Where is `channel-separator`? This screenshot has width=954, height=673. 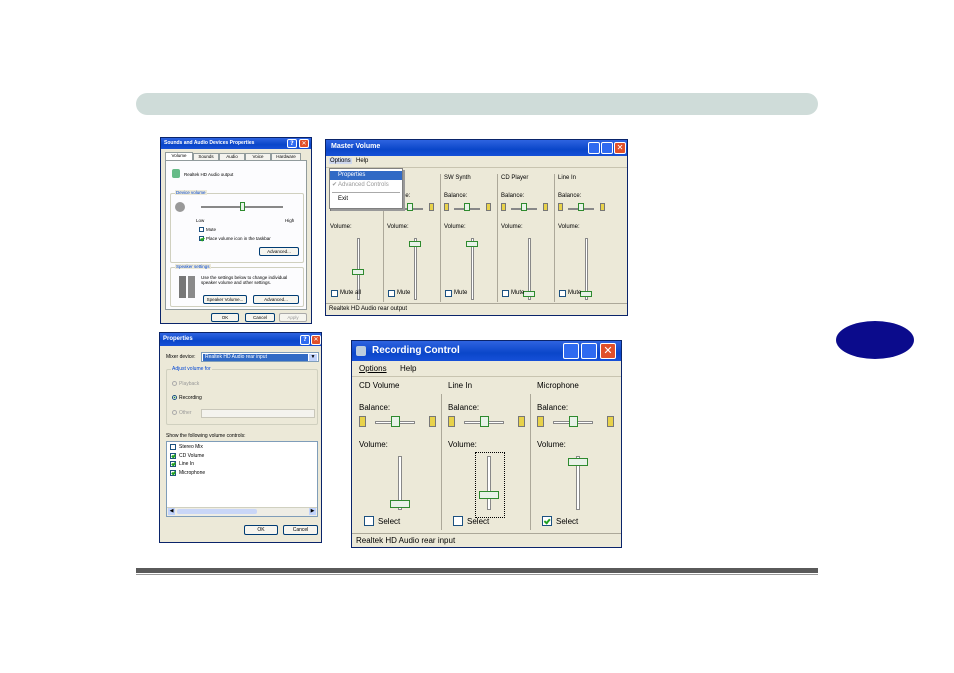
channel-separator is located at coordinates (441, 462).